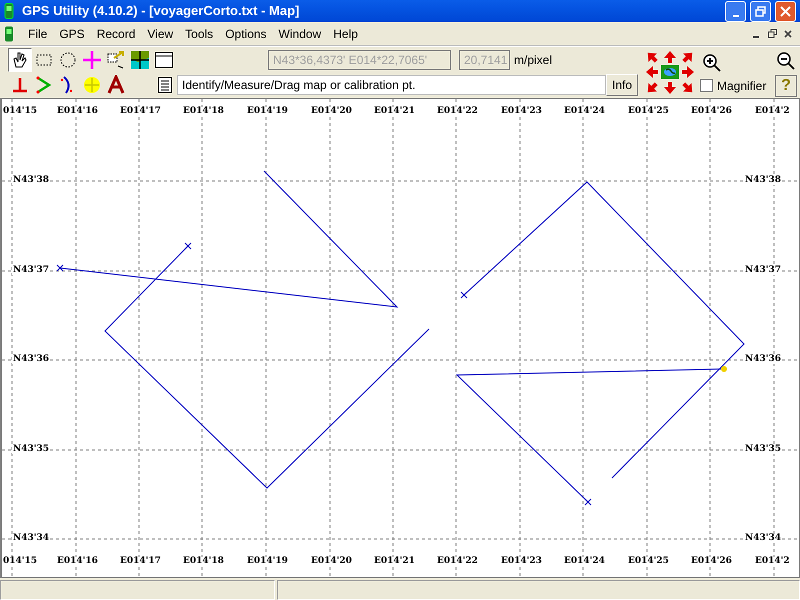 The image size is (800, 600). Describe the element at coordinates (165, 85) in the screenshot. I see `list-icon` at that location.